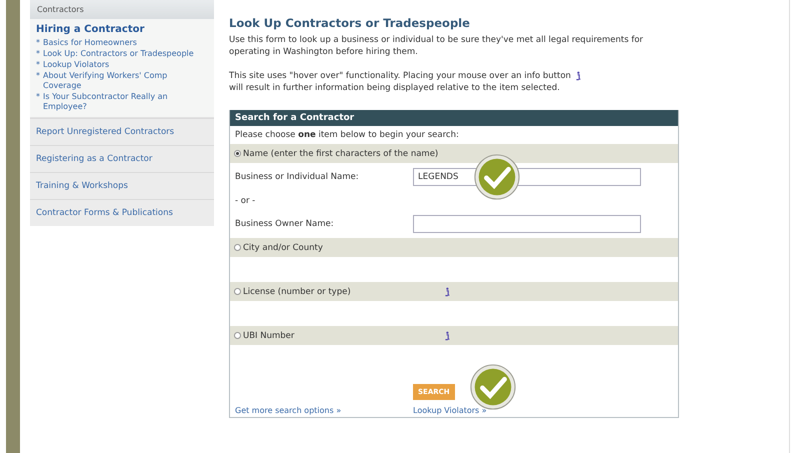 Image resolution: width=792 pixels, height=453 pixels. Describe the element at coordinates (122, 185) in the screenshot. I see `sidebar-nav-item: Training & Workshops` at that location.